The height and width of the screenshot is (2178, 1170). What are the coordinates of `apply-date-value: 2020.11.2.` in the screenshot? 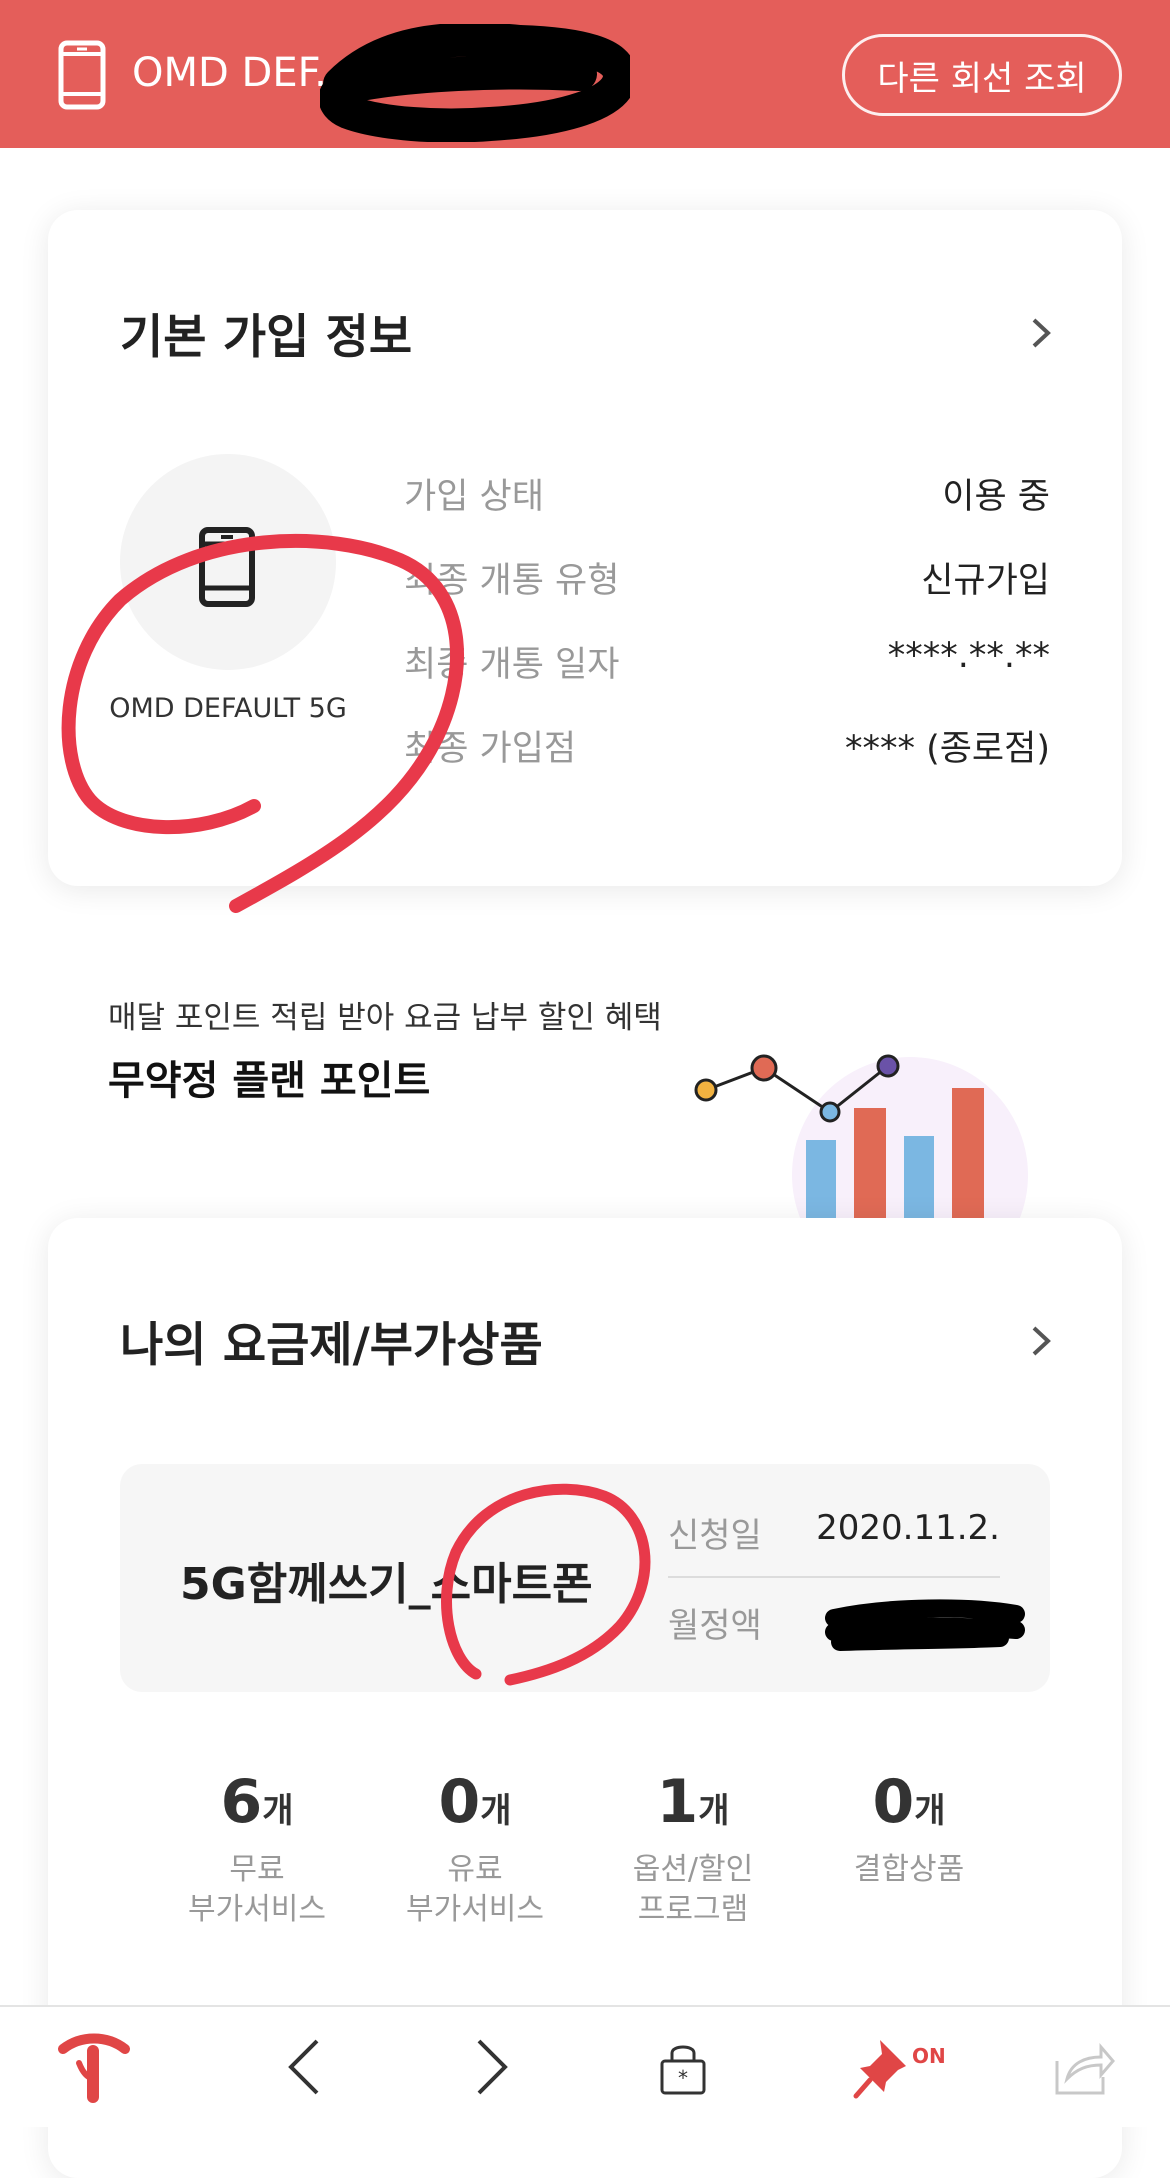 It's located at (908, 1528).